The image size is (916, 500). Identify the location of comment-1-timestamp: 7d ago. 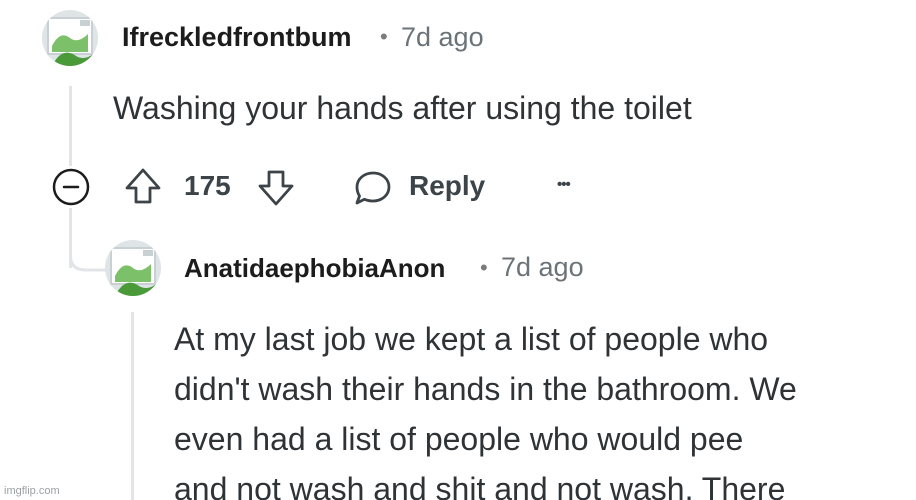
(442, 37).